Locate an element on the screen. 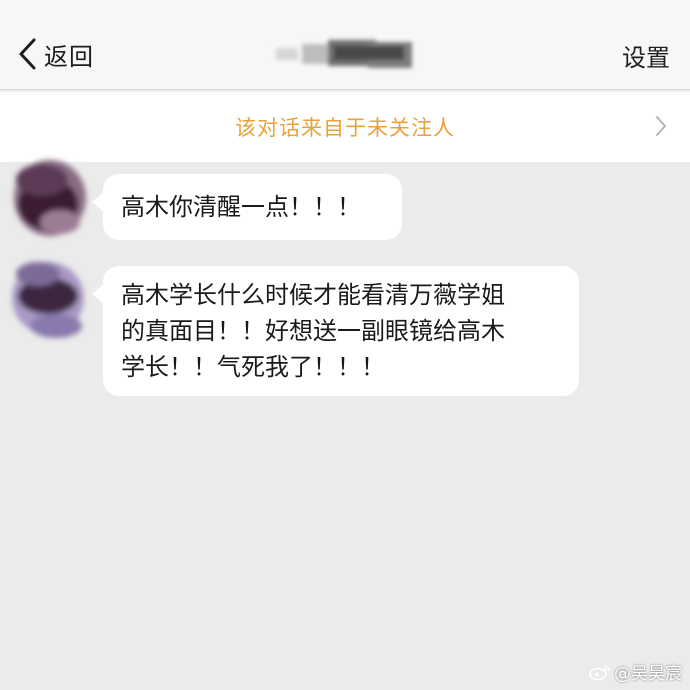 The image size is (690, 690). message-text-line: 的真面目！！好想送一副眼镜给高木 is located at coordinates (313, 331).